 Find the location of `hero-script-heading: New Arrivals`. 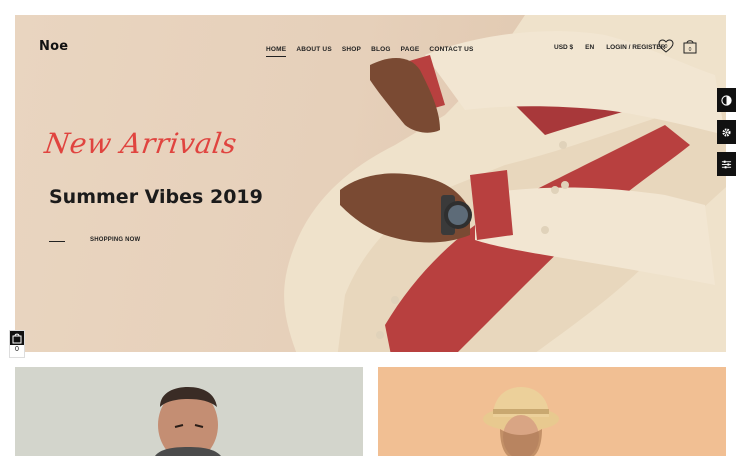

hero-script-heading: New Arrivals is located at coordinates (141, 143).